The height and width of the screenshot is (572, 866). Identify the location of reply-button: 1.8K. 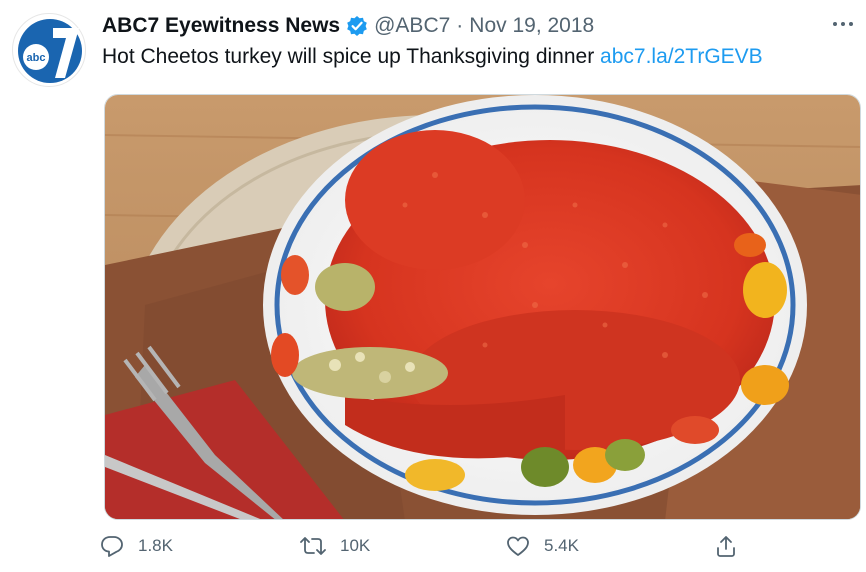
(136, 546).